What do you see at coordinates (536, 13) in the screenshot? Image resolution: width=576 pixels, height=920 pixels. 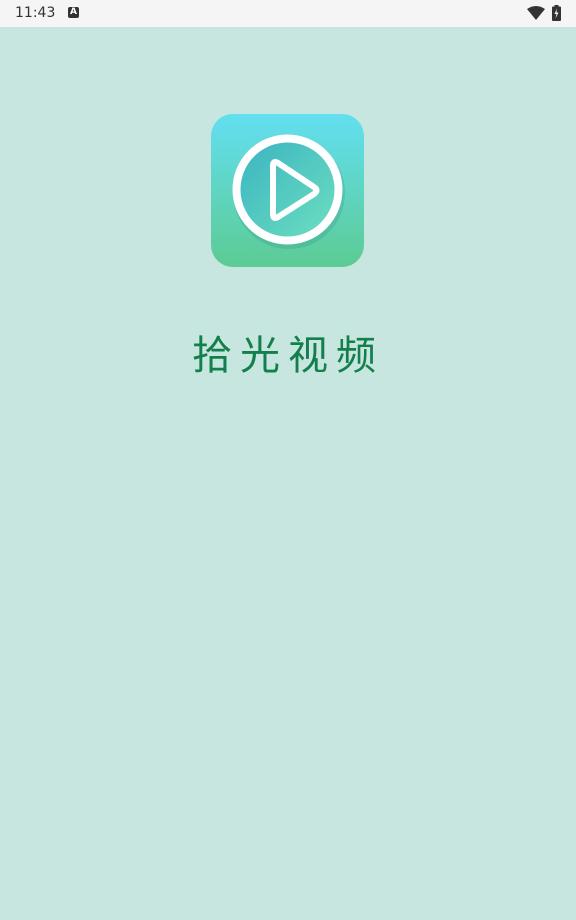 I see `wifi-icon` at bounding box center [536, 13].